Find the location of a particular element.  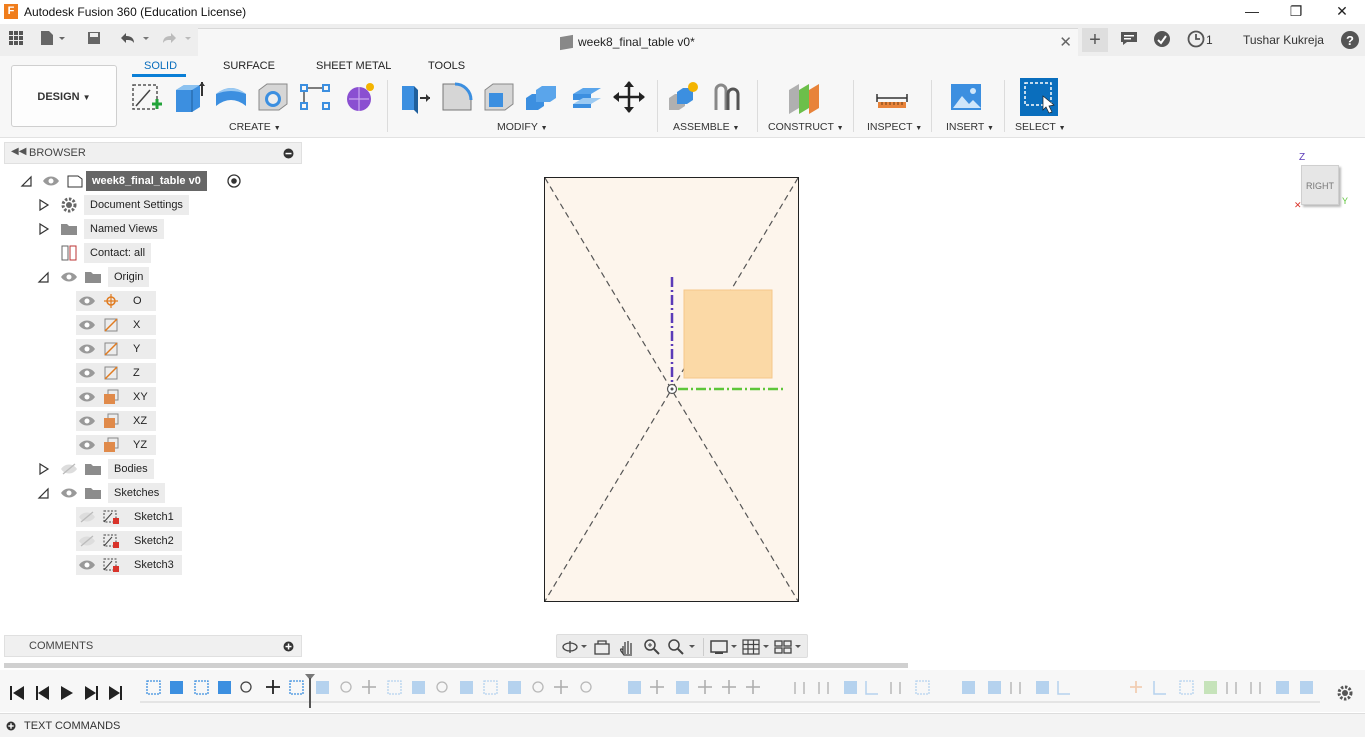

expand-plus-icon is located at coordinates (11, 726).